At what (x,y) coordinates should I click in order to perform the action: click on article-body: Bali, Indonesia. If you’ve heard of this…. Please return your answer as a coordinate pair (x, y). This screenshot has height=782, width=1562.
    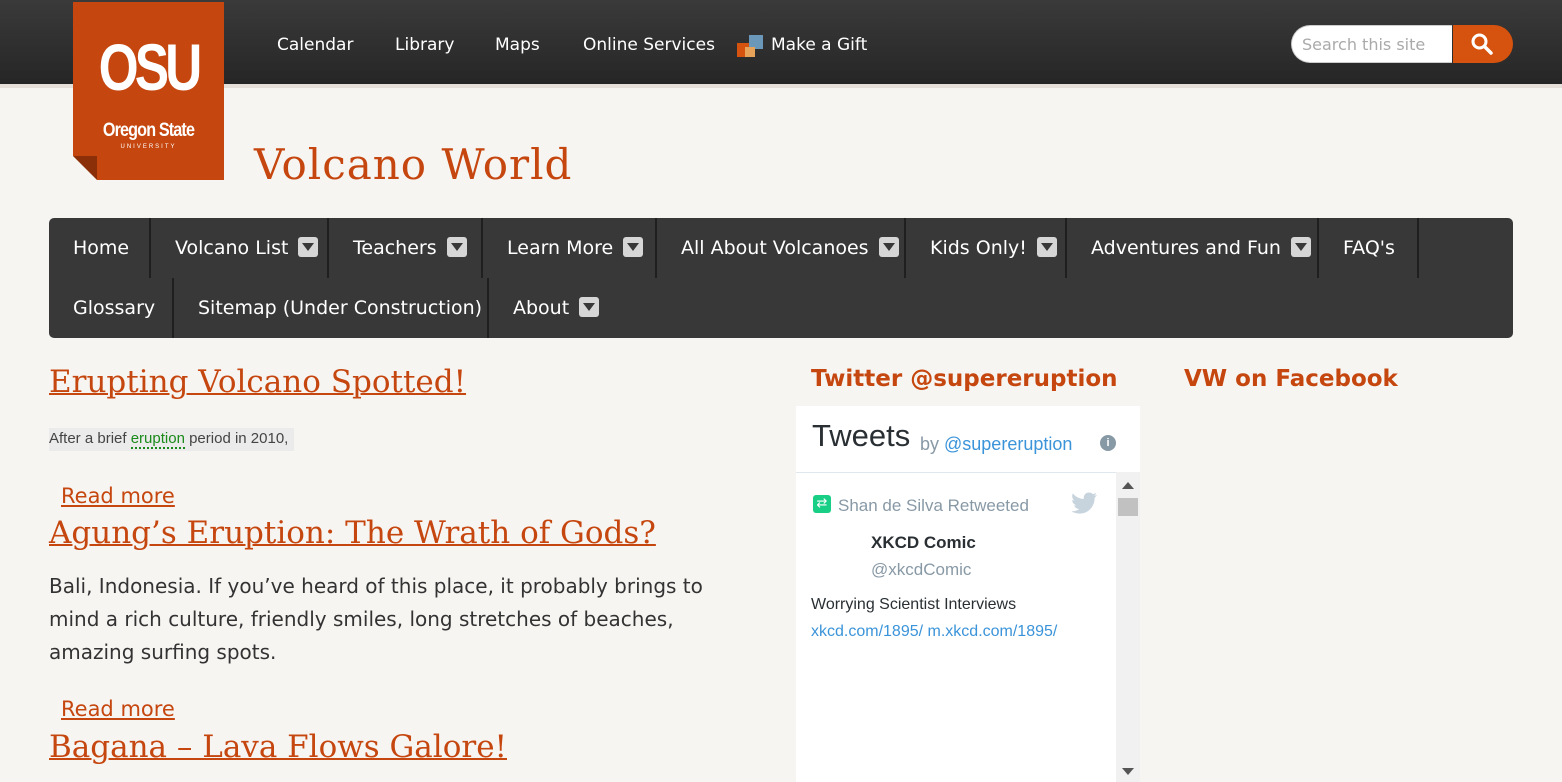
    Looking at the image, I should click on (376, 619).